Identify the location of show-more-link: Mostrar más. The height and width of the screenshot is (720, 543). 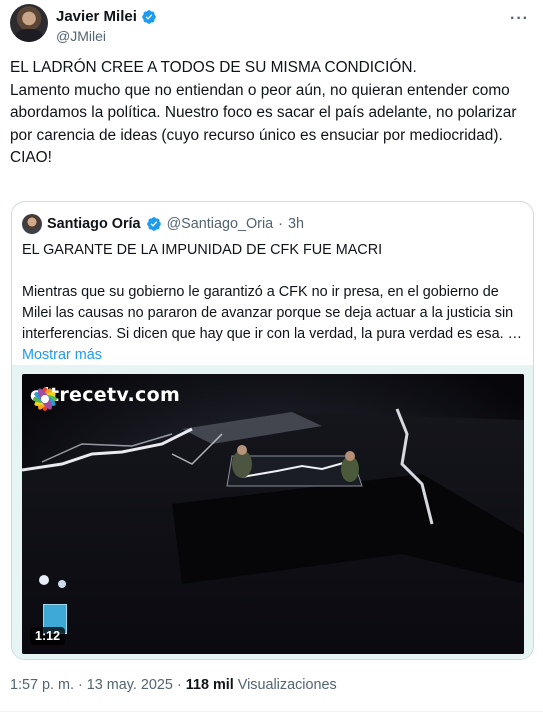
(273, 355).